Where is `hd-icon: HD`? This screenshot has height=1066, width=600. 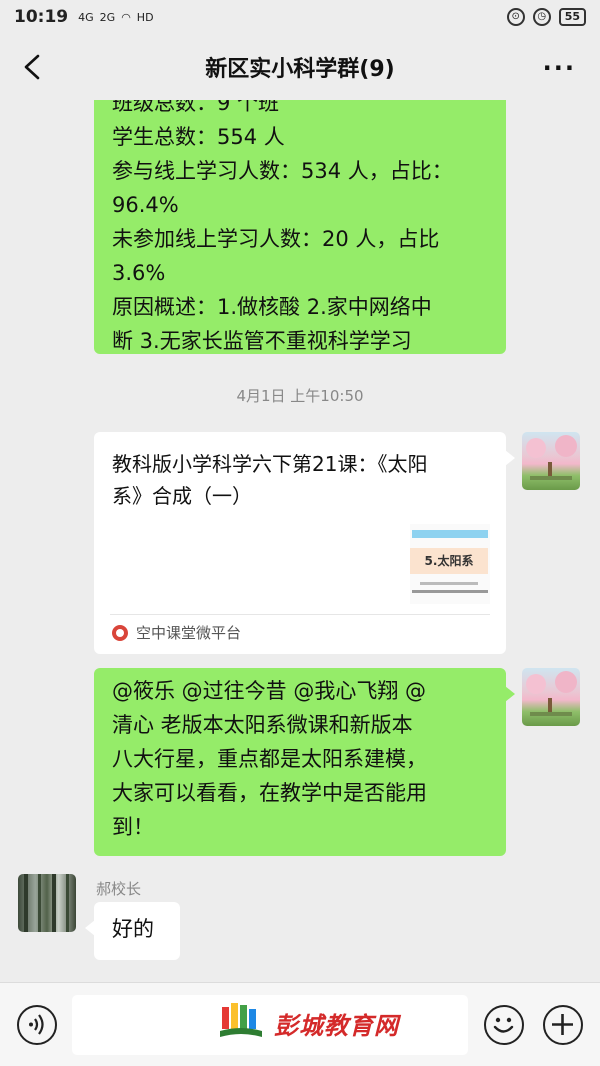
hd-icon: HD is located at coordinates (145, 17).